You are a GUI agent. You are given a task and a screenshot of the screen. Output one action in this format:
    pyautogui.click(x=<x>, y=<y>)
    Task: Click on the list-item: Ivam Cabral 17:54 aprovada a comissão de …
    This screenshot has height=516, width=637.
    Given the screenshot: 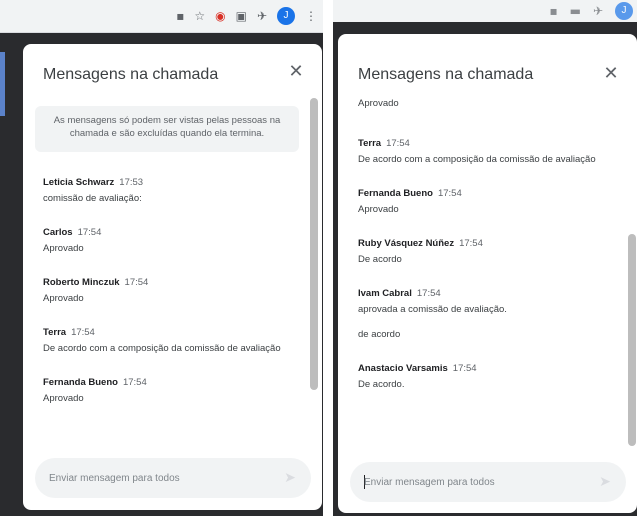 What is the action you would take?
    pyautogui.click(x=483, y=314)
    